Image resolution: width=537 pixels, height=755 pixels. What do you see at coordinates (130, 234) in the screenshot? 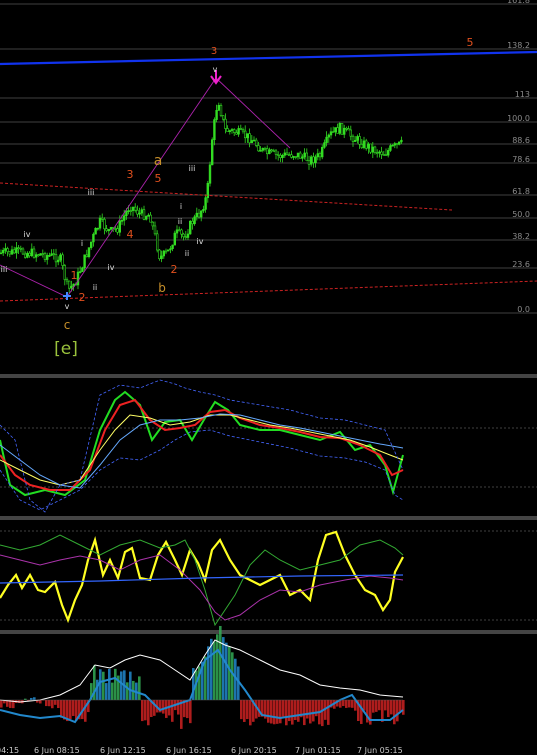
I see `wave-label: 4` at bounding box center [130, 234].